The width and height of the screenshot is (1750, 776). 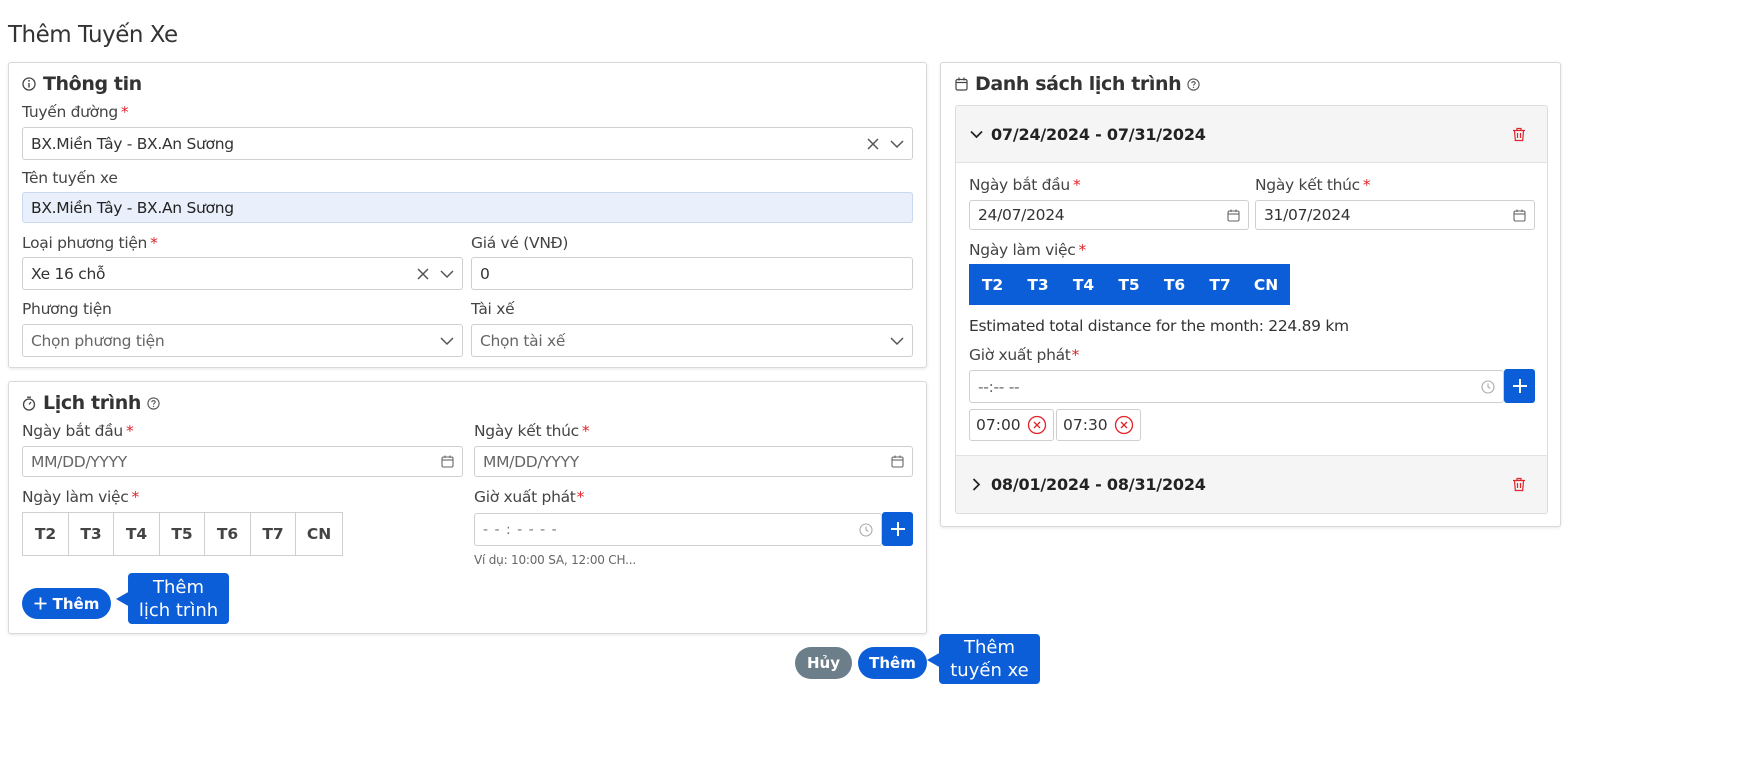 I want to click on add-schedule-tooltip: Thêm lịch trình, so click(x=172, y=598).